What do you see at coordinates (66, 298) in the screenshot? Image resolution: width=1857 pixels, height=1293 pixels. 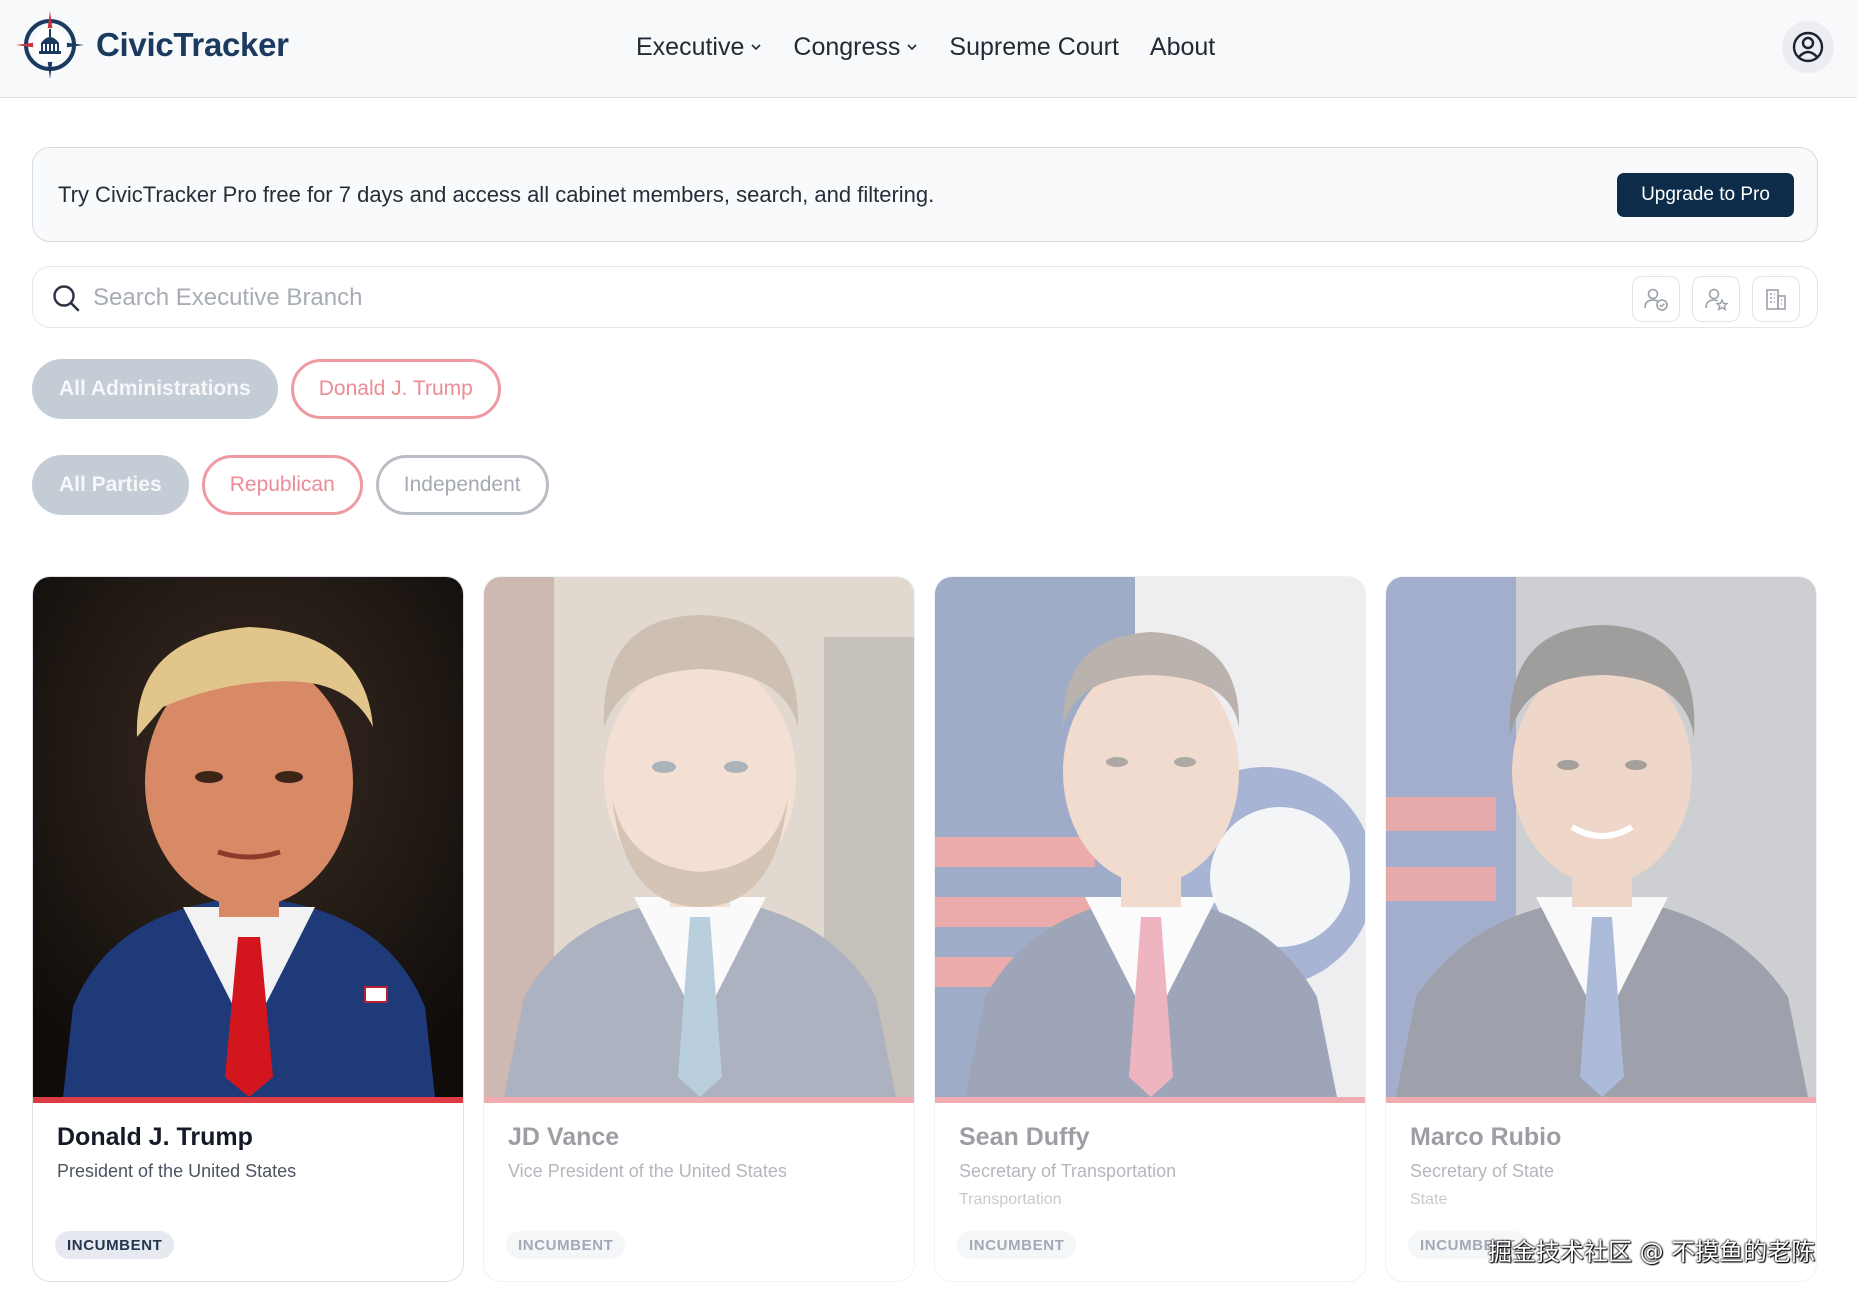 I see `search-icon` at bounding box center [66, 298].